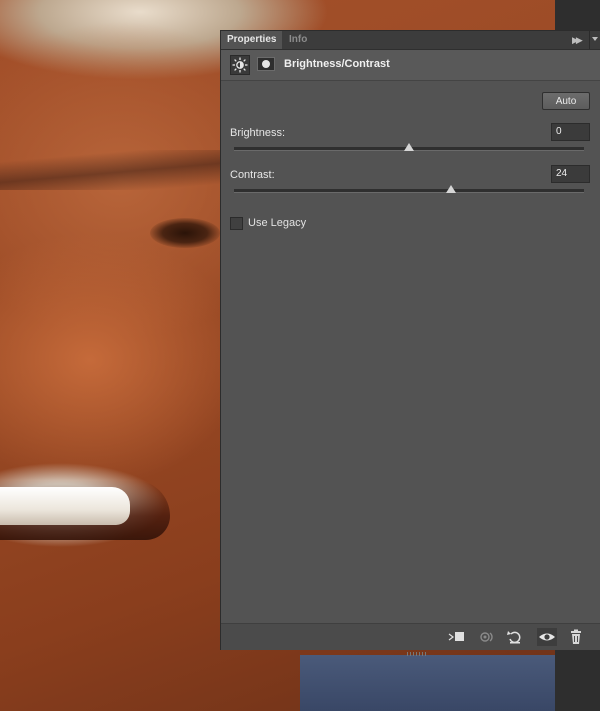 The width and height of the screenshot is (600, 711). What do you see at coordinates (410, 639) in the screenshot?
I see `panel-footer` at bounding box center [410, 639].